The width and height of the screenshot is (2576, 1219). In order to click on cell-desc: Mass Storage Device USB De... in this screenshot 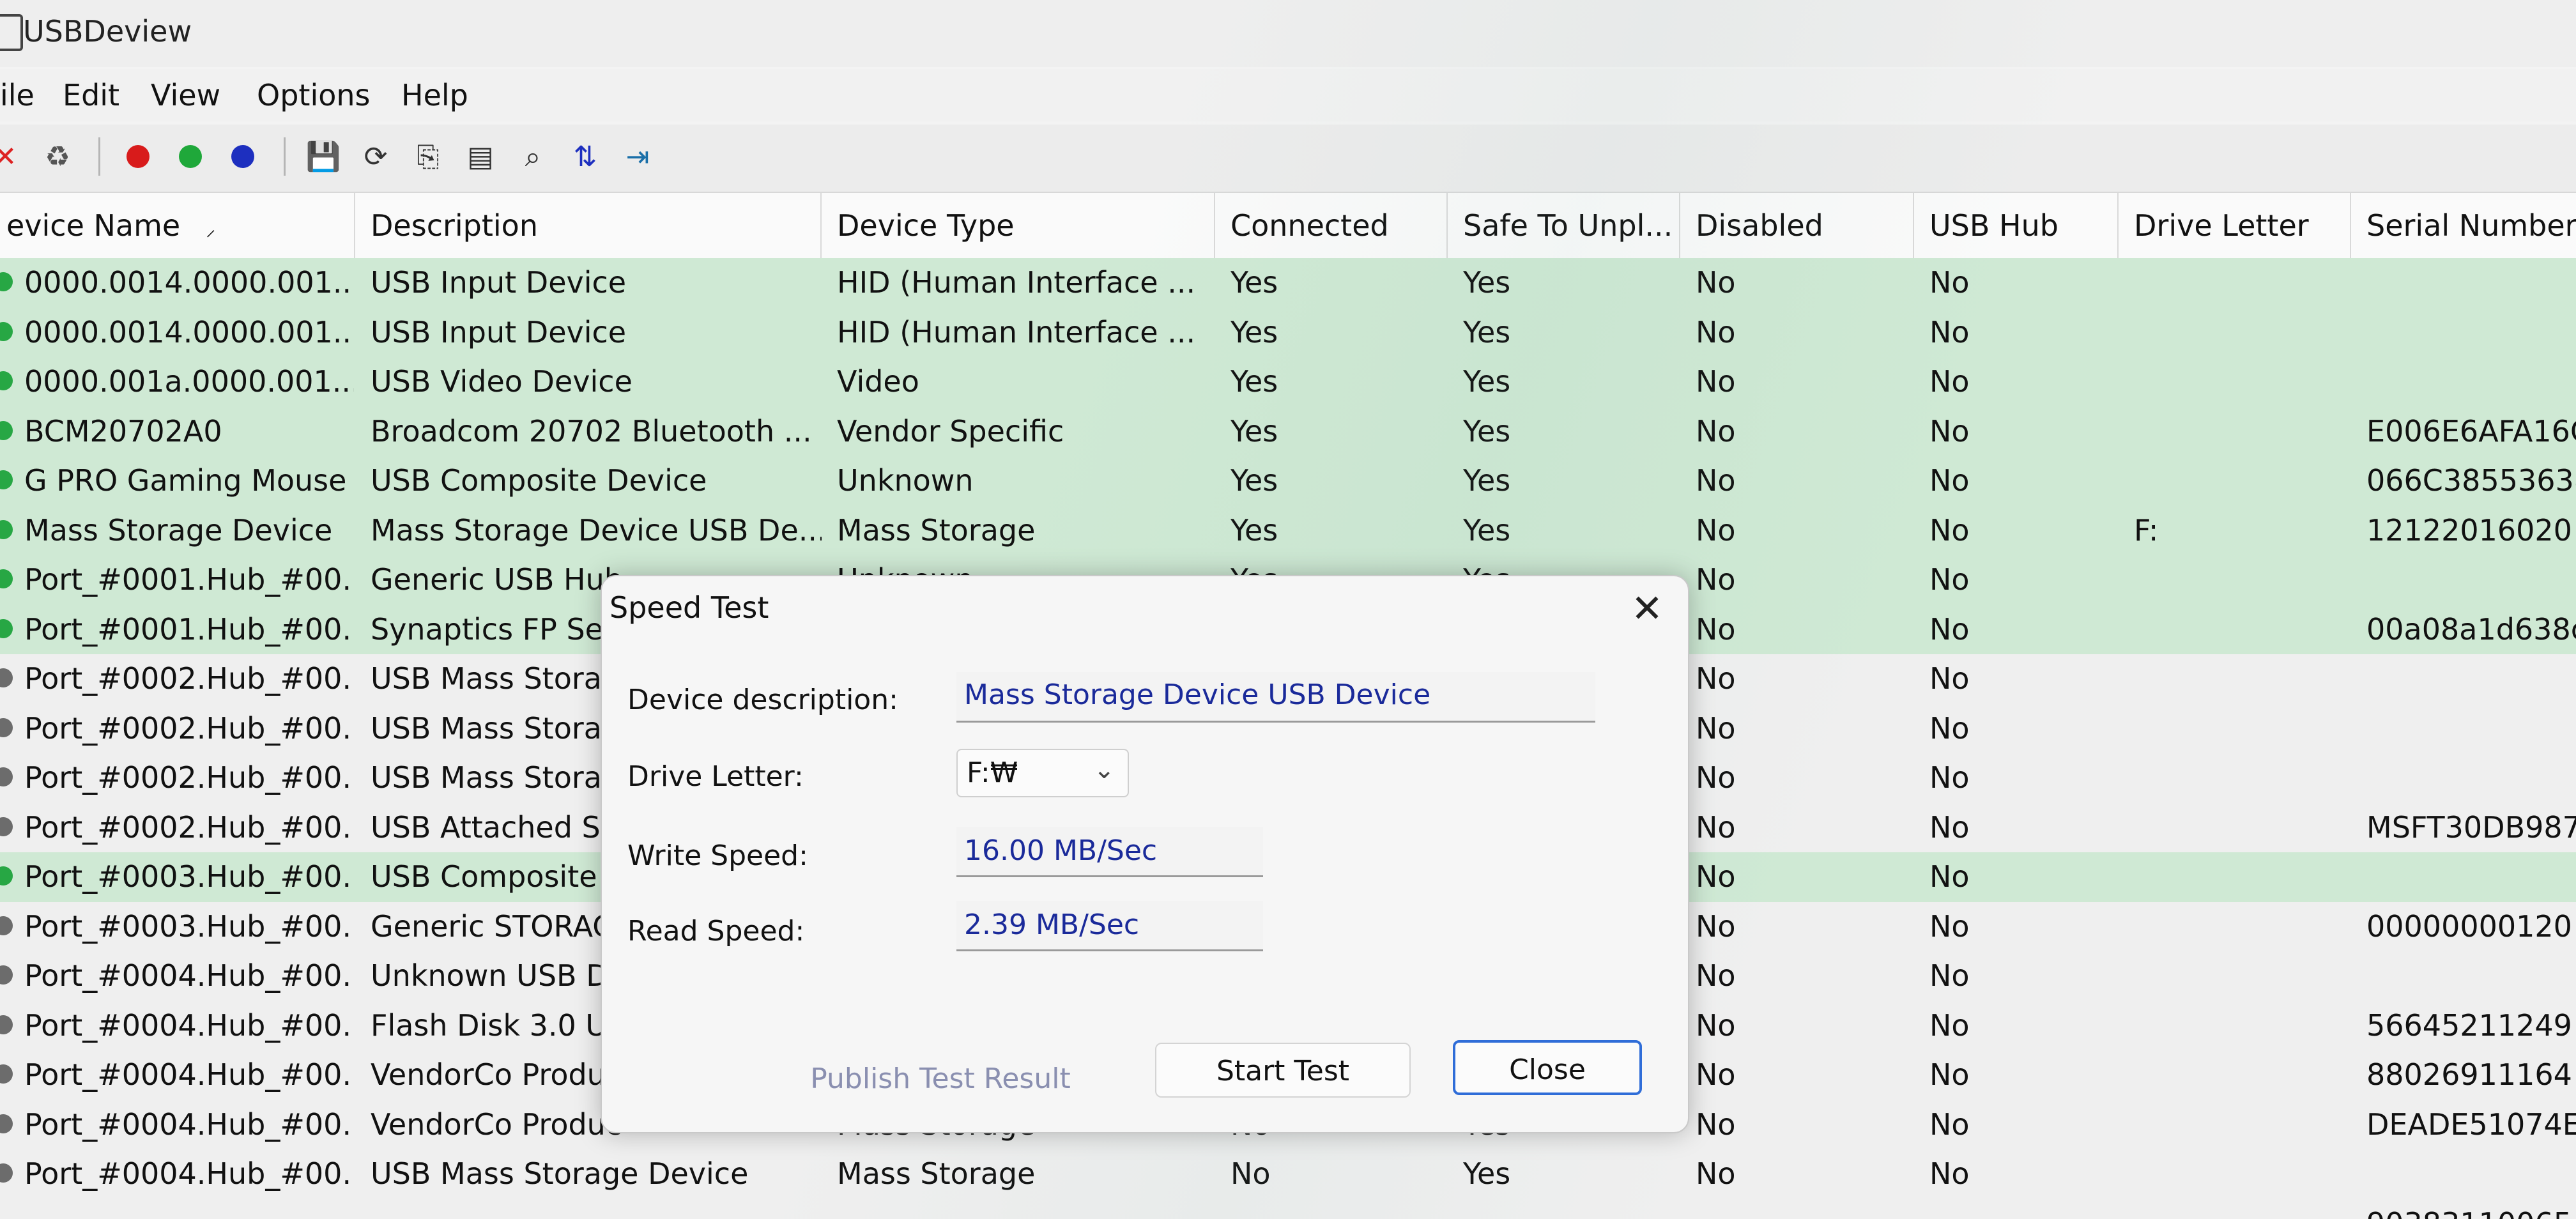, I will do `click(596, 530)`.